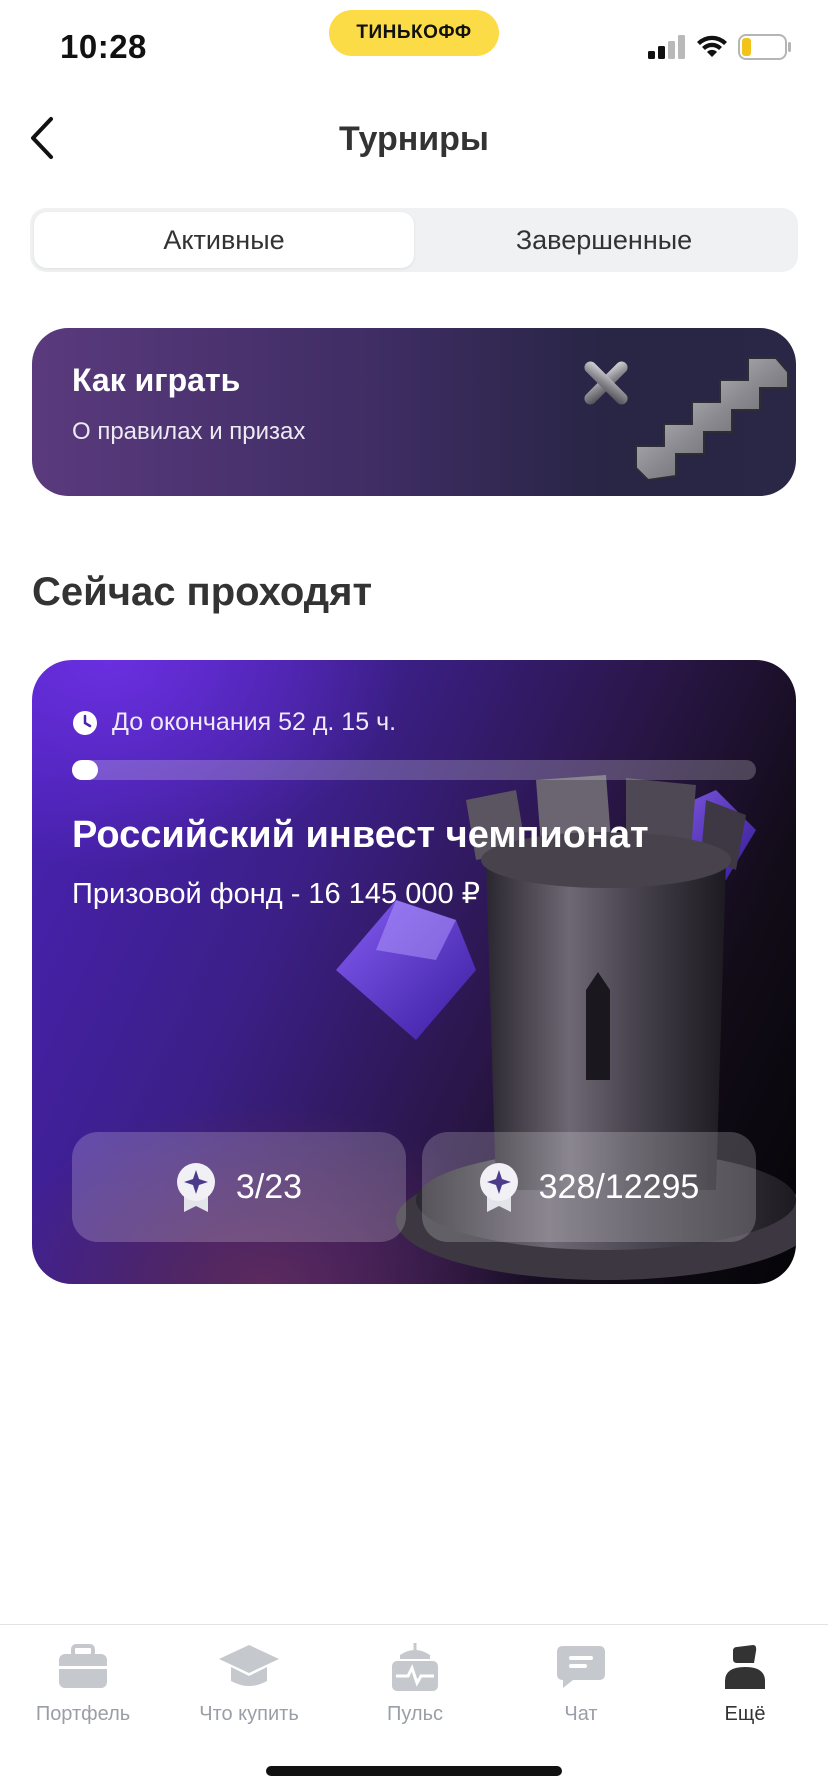 The width and height of the screenshot is (828, 1792). What do you see at coordinates (619, 1186) in the screenshot?
I see `stat-overall-value: 328/12295` at bounding box center [619, 1186].